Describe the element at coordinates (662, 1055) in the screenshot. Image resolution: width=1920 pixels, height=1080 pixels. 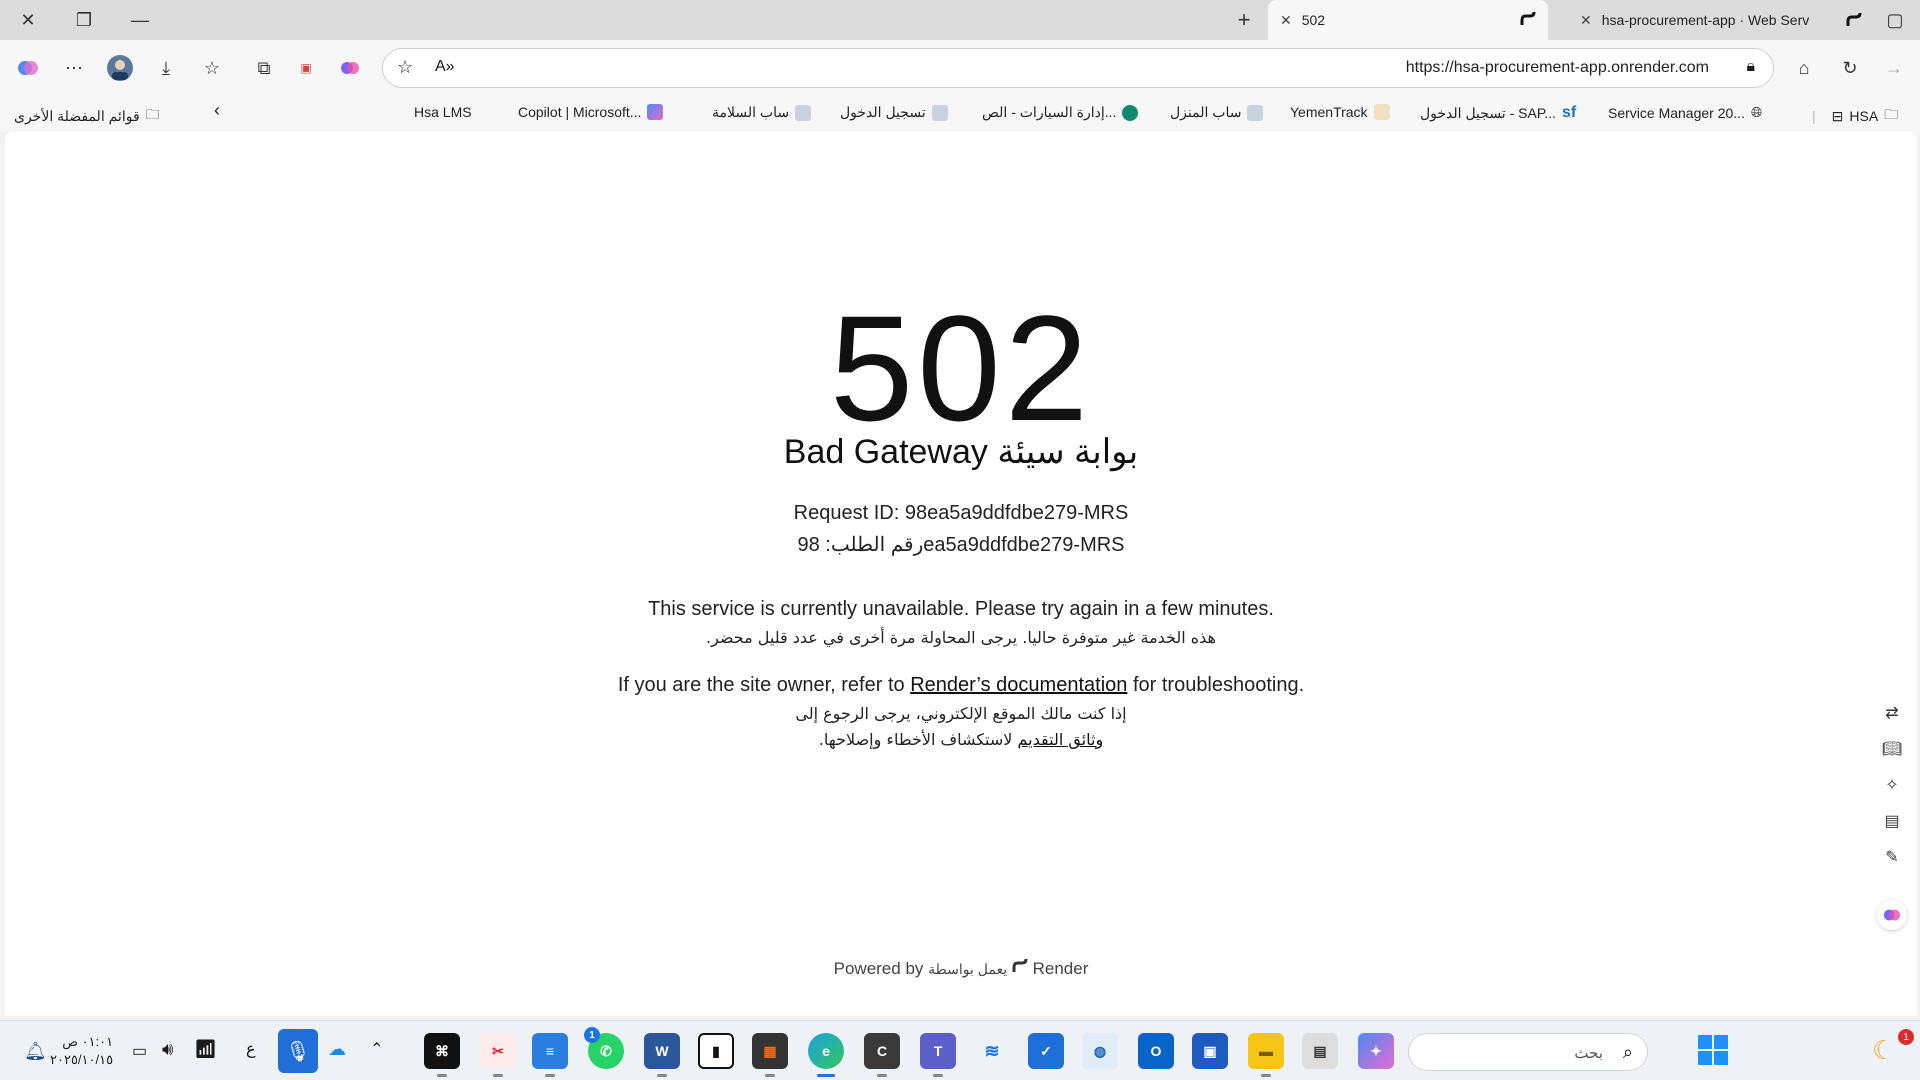
I see `word-icon: W` at that location.